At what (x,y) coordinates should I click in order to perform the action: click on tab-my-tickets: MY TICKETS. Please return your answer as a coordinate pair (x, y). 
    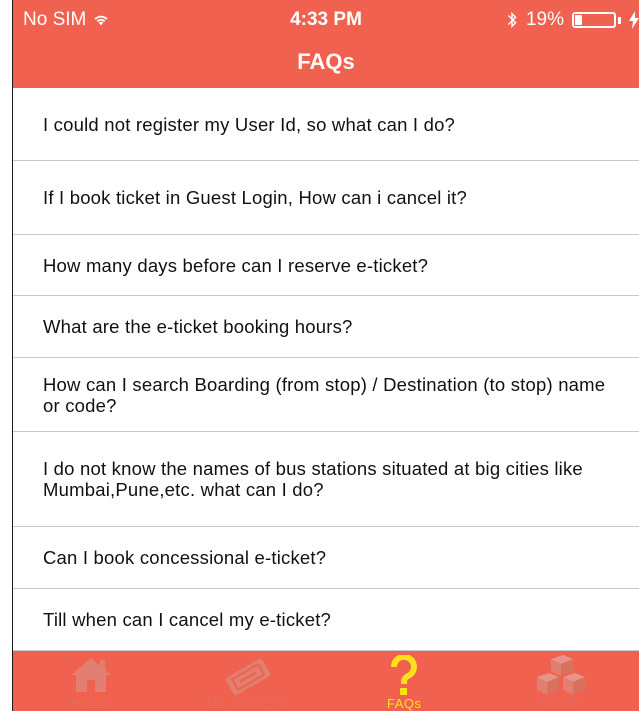
    Looking at the image, I should click on (248, 681).